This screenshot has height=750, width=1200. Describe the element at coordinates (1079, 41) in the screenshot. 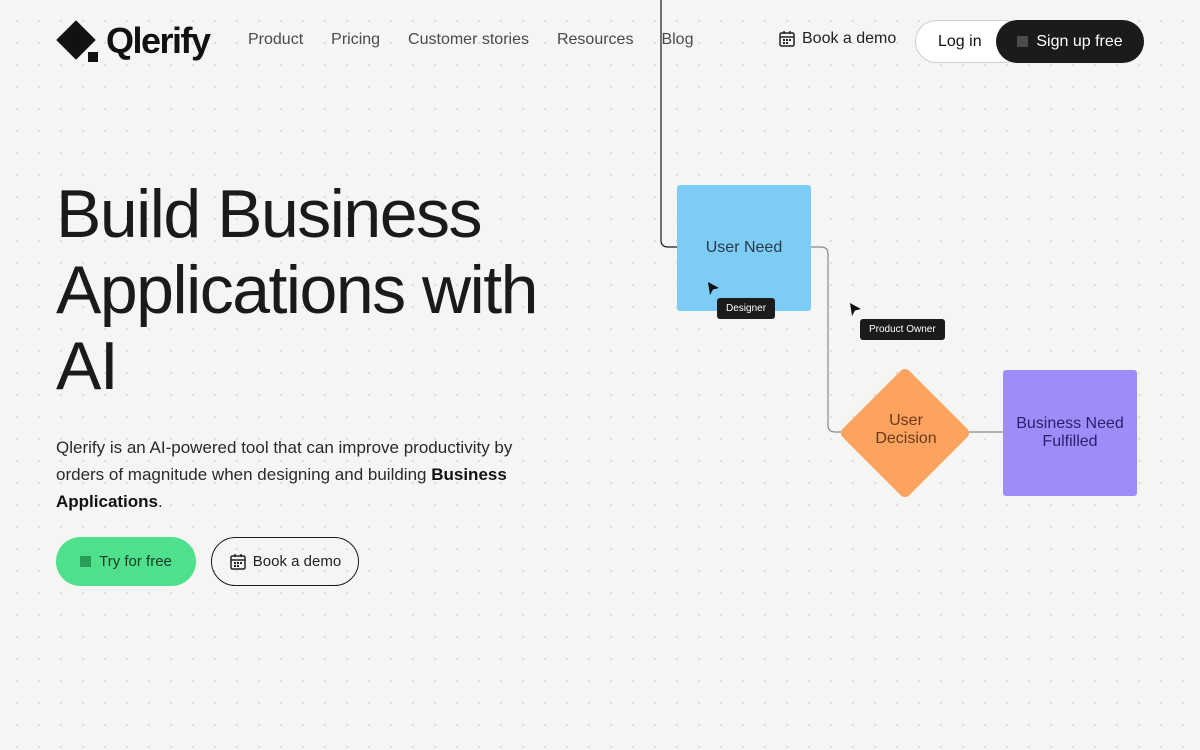

I see `signup-label: Sign up free` at that location.